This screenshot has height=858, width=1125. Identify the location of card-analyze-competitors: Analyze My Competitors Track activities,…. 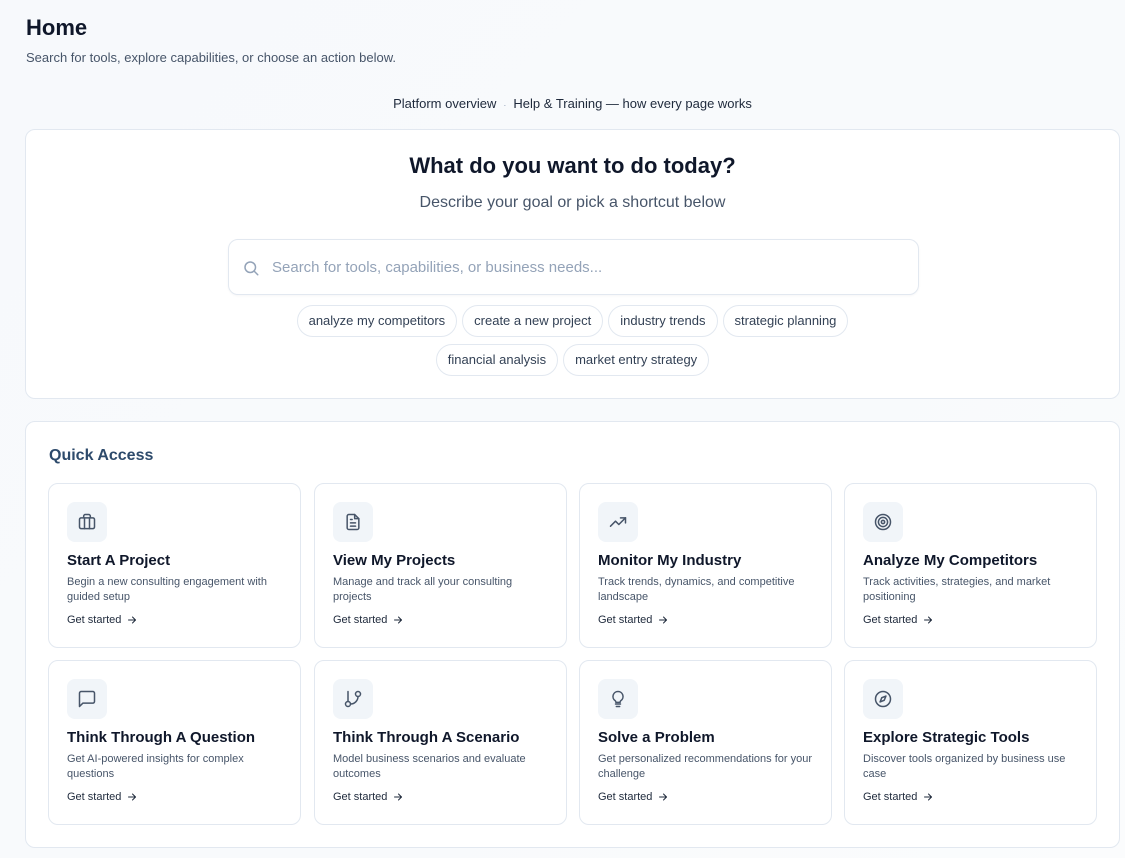
(970, 565).